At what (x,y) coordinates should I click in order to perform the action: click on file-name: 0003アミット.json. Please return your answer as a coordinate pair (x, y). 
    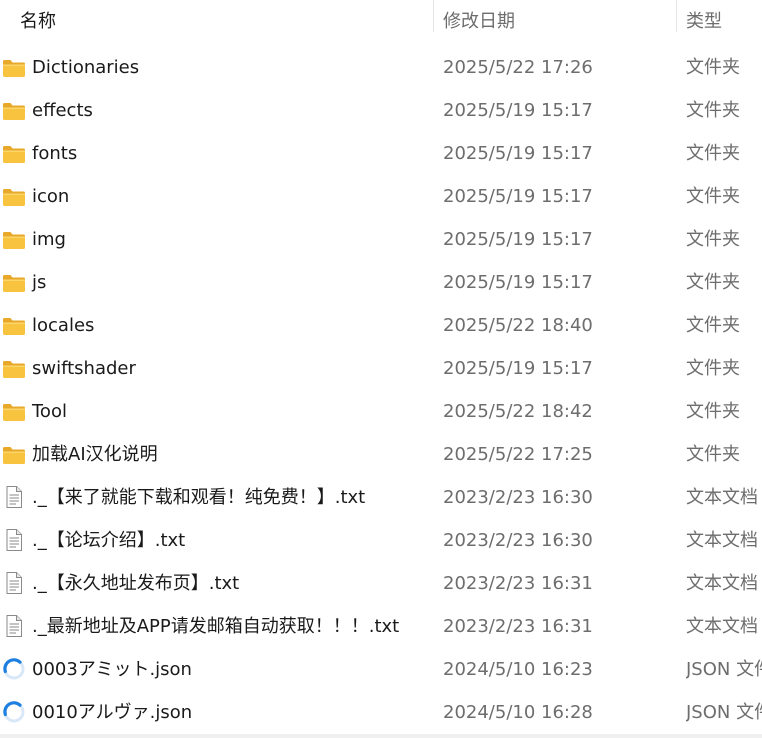
    Looking at the image, I should click on (112, 669).